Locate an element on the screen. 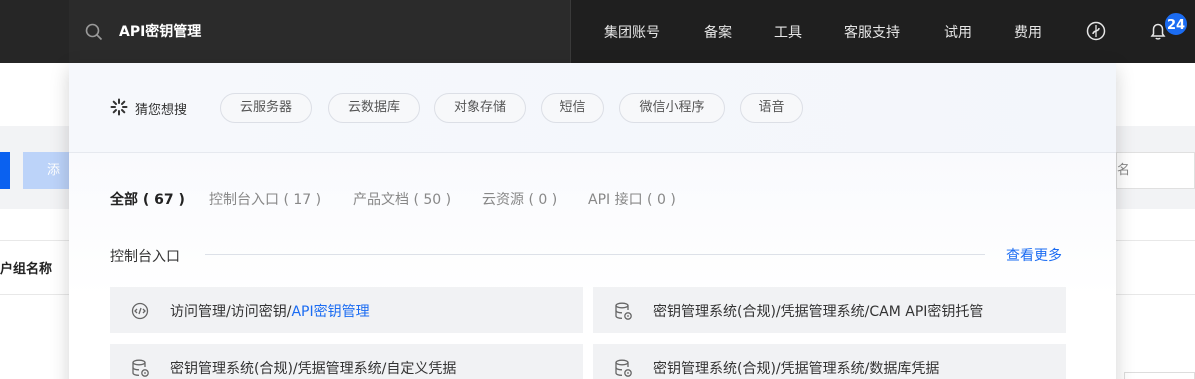  section-divider is located at coordinates (595, 254).